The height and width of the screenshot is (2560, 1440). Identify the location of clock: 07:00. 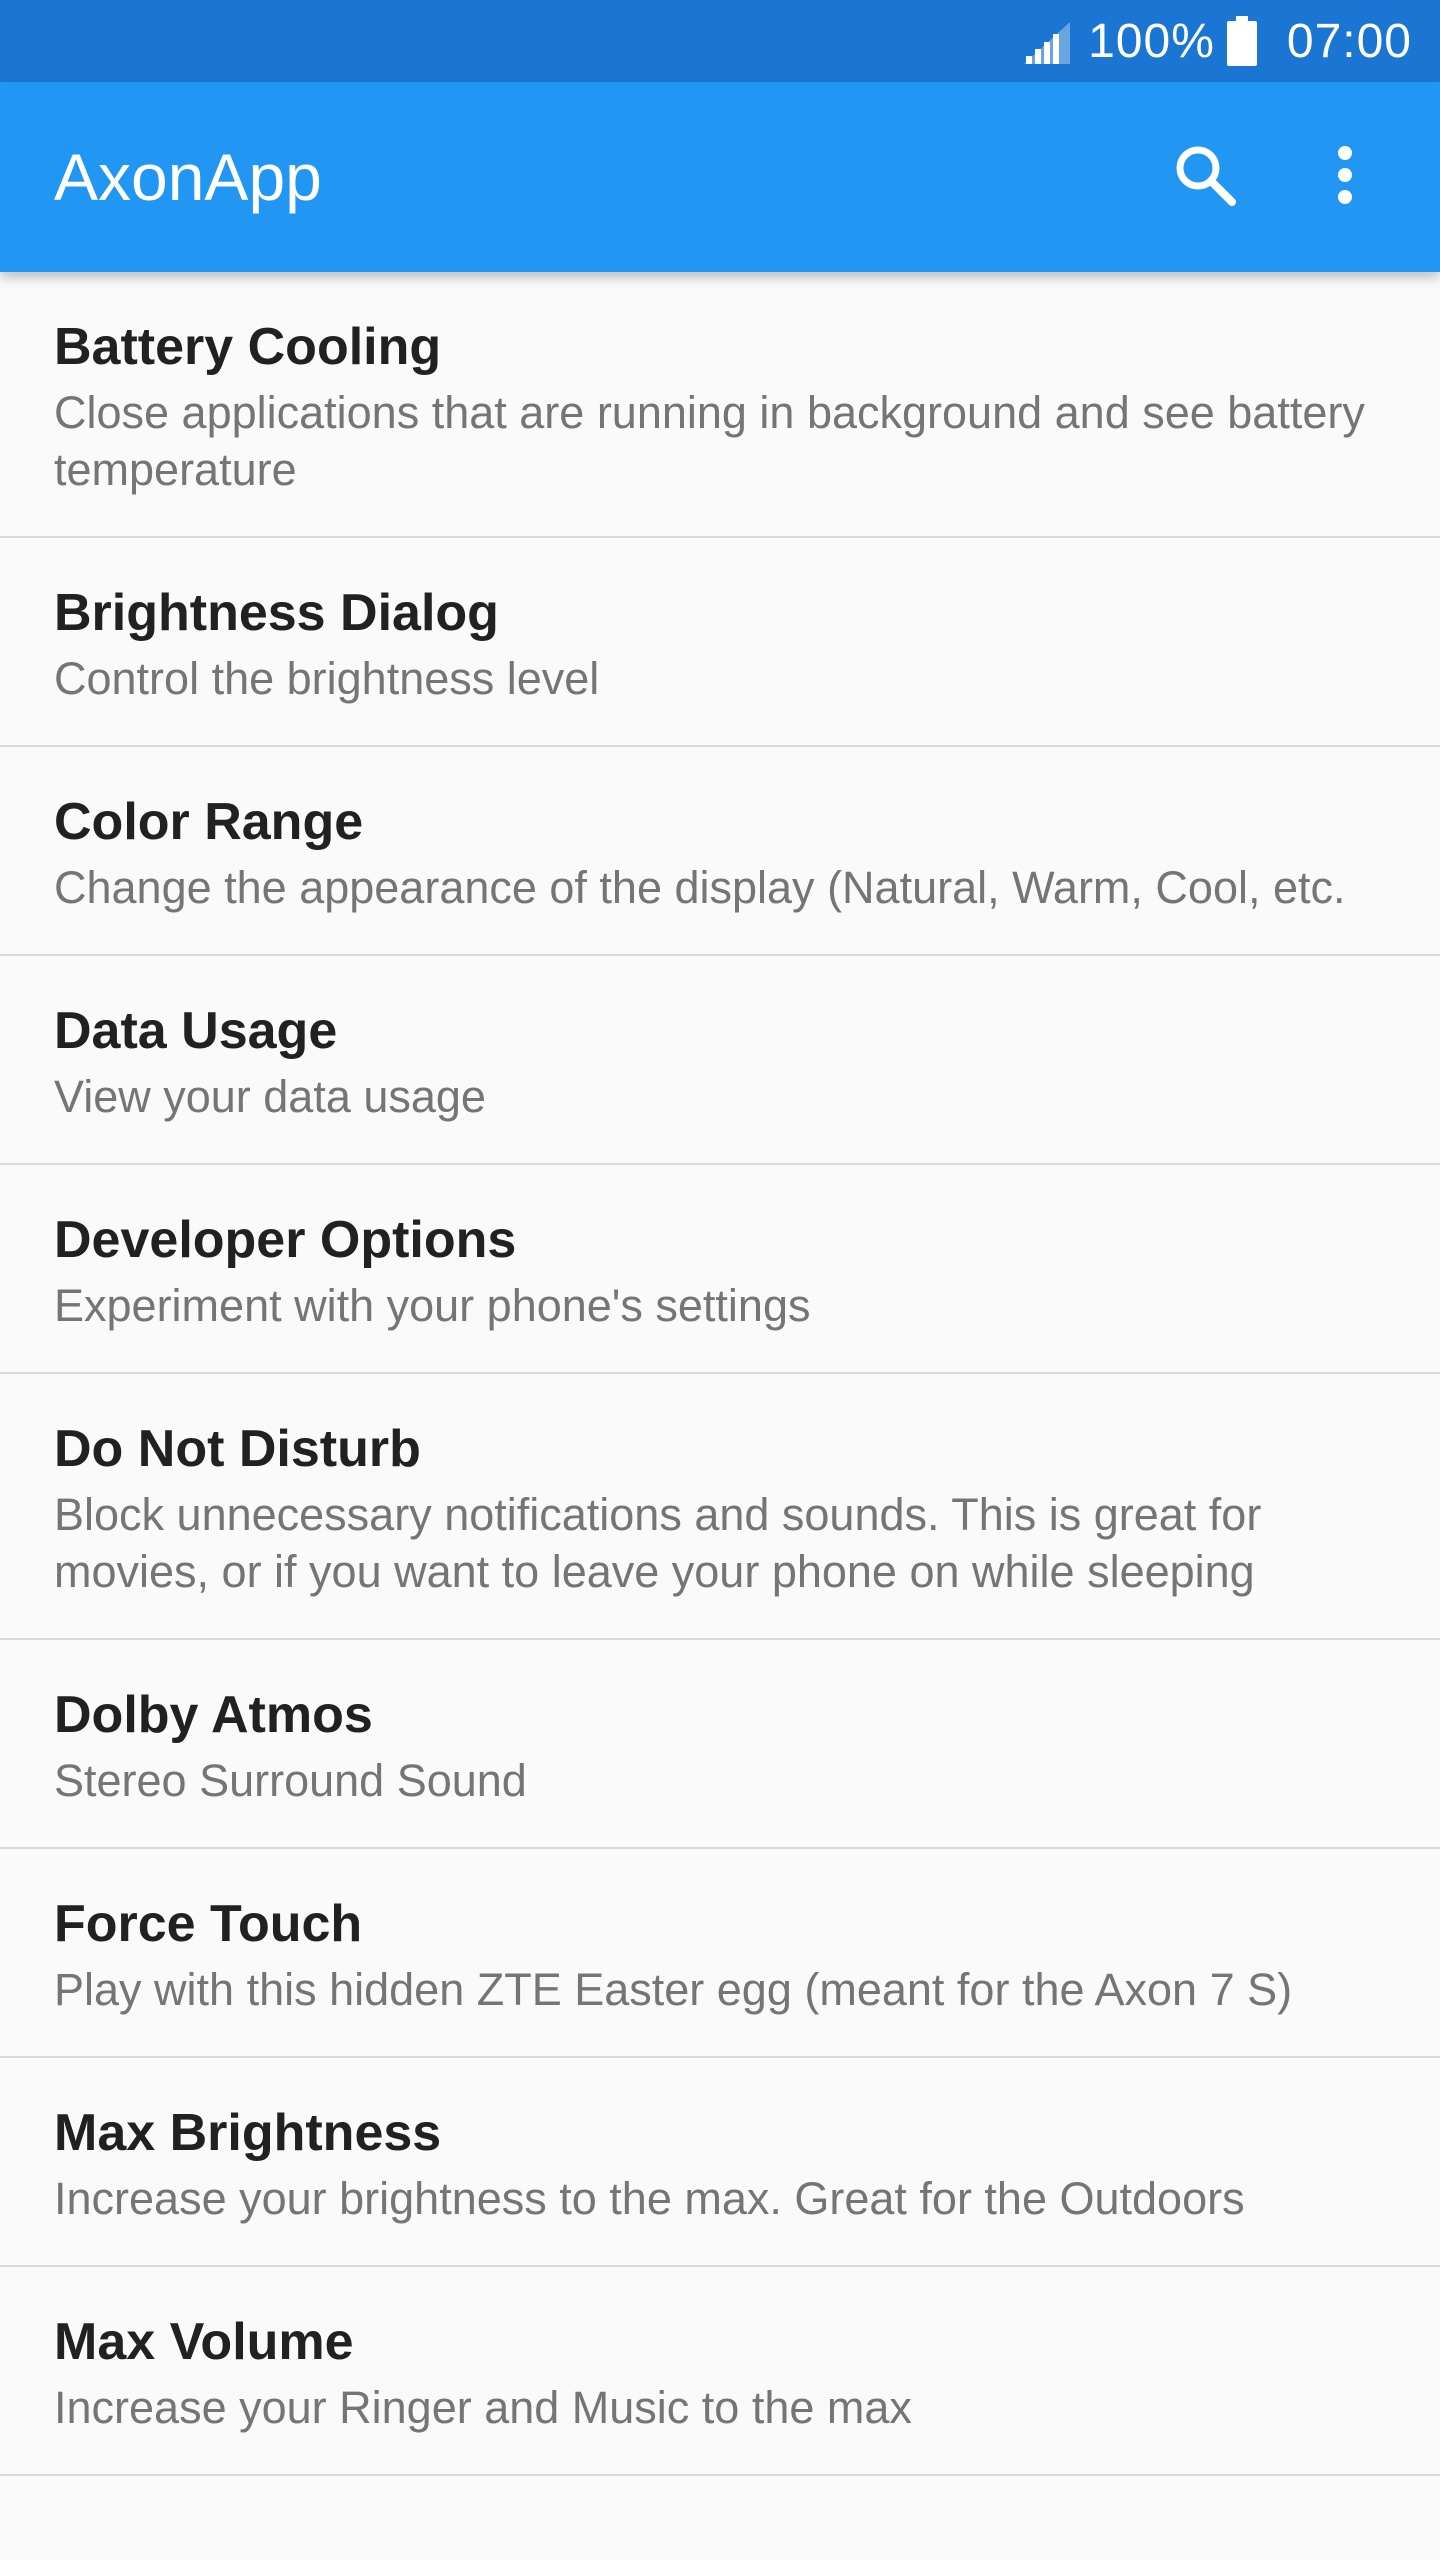
(1349, 41).